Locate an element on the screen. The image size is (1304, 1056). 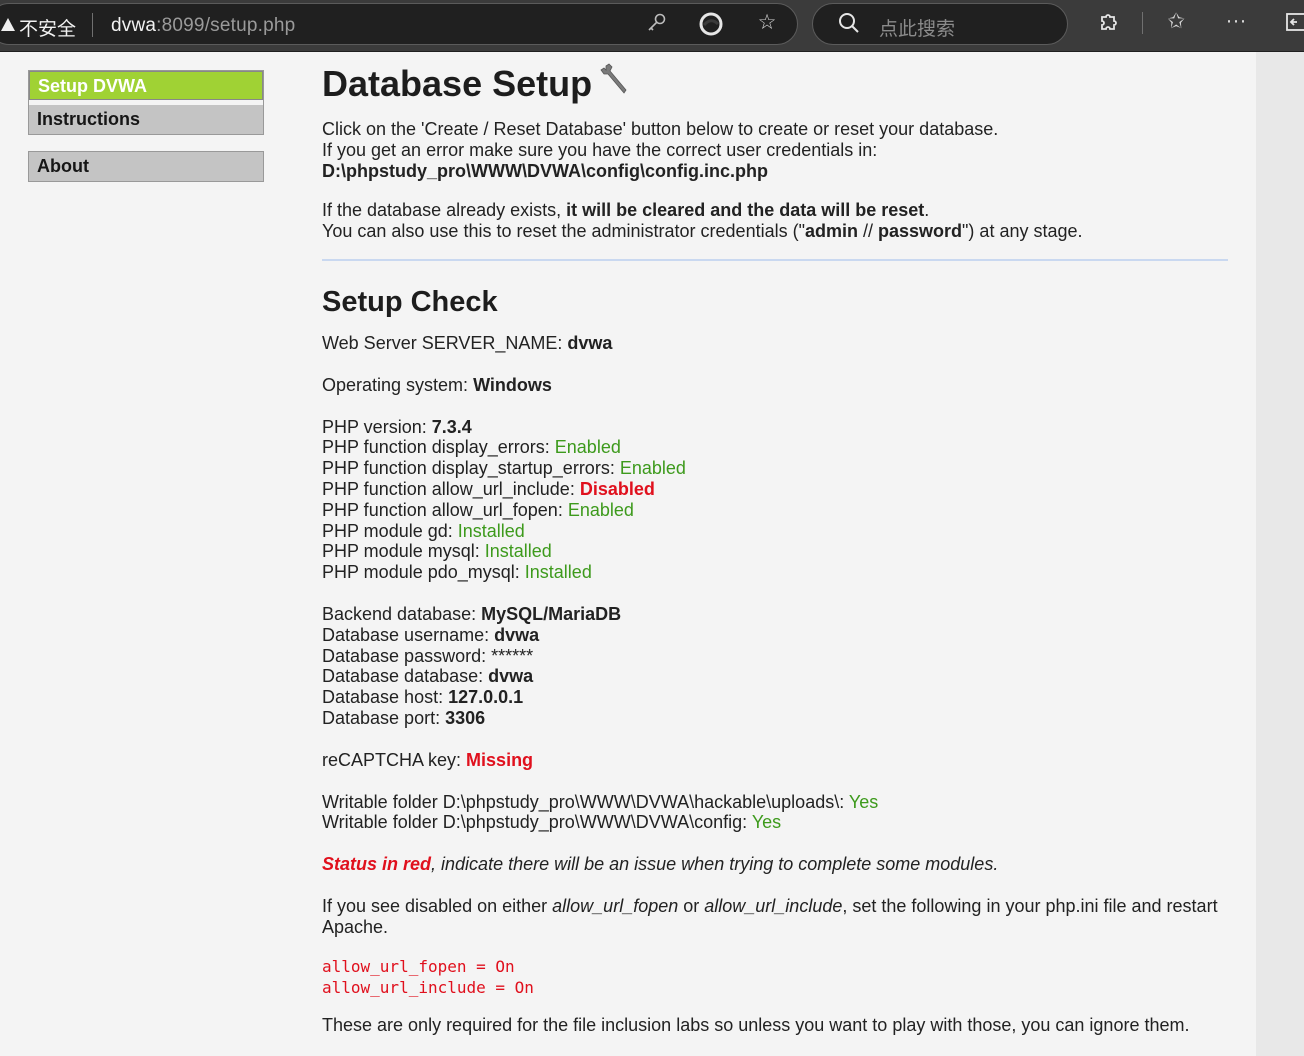
reset-post: ") at any stage. is located at coordinates (1022, 231).